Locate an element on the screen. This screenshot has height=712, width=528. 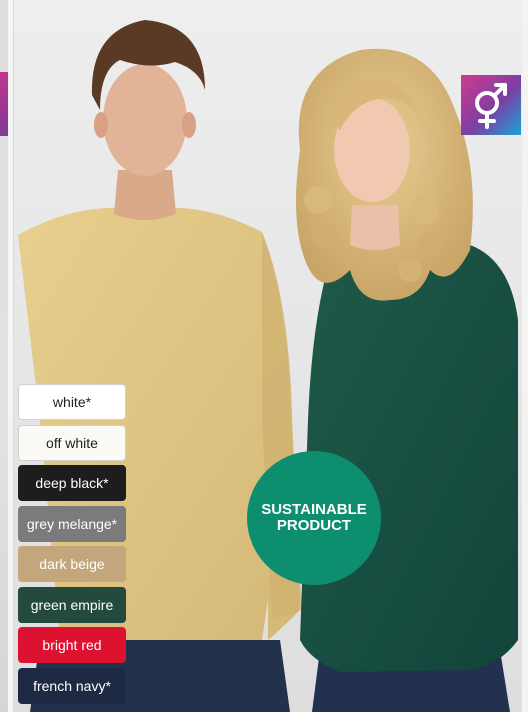
color-swatch-label: white* is located at coordinates (72, 402).